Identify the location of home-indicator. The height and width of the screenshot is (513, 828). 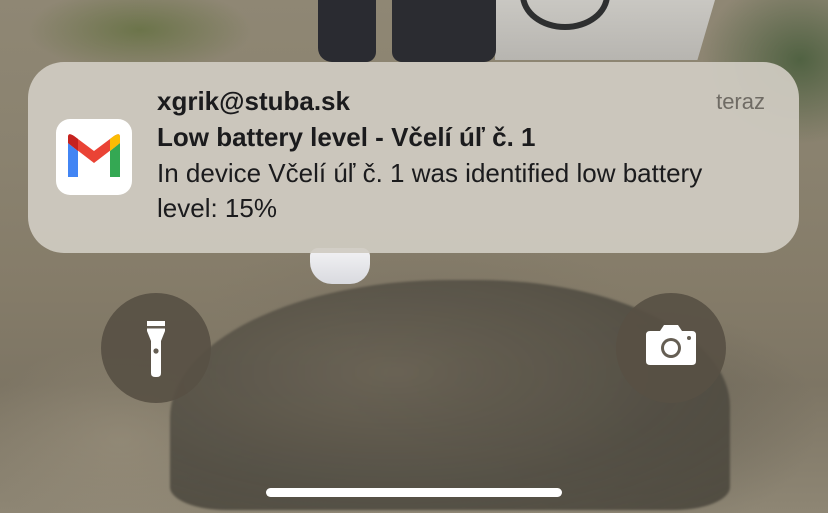
(414, 492).